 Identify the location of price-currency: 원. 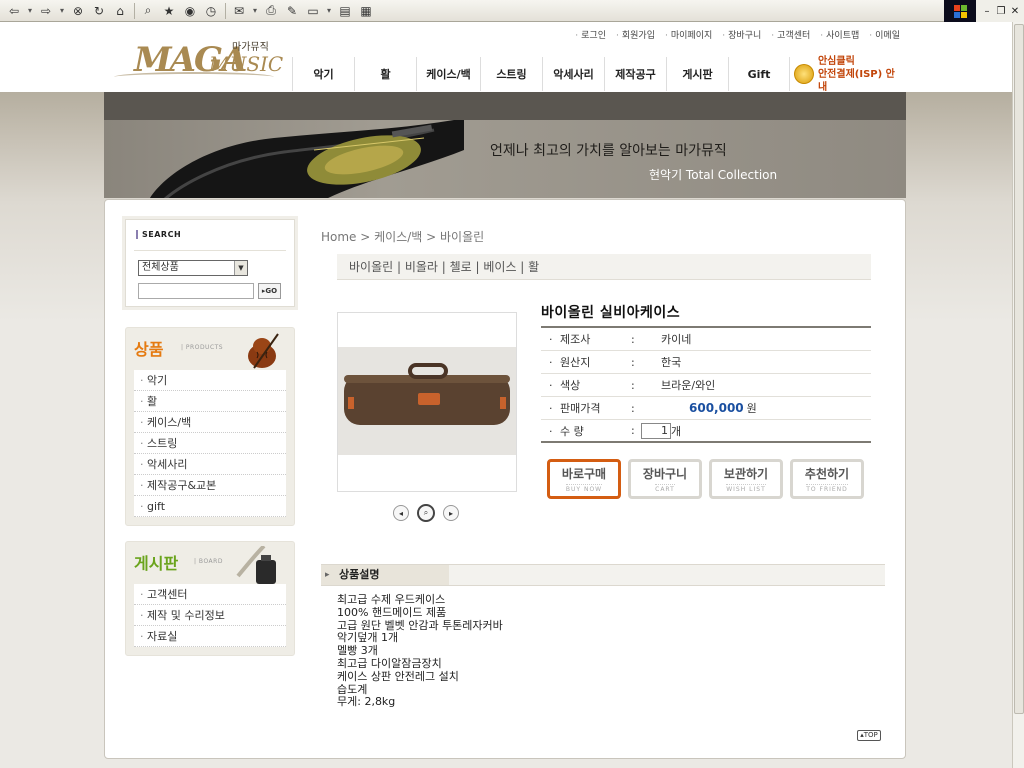
(751, 408).